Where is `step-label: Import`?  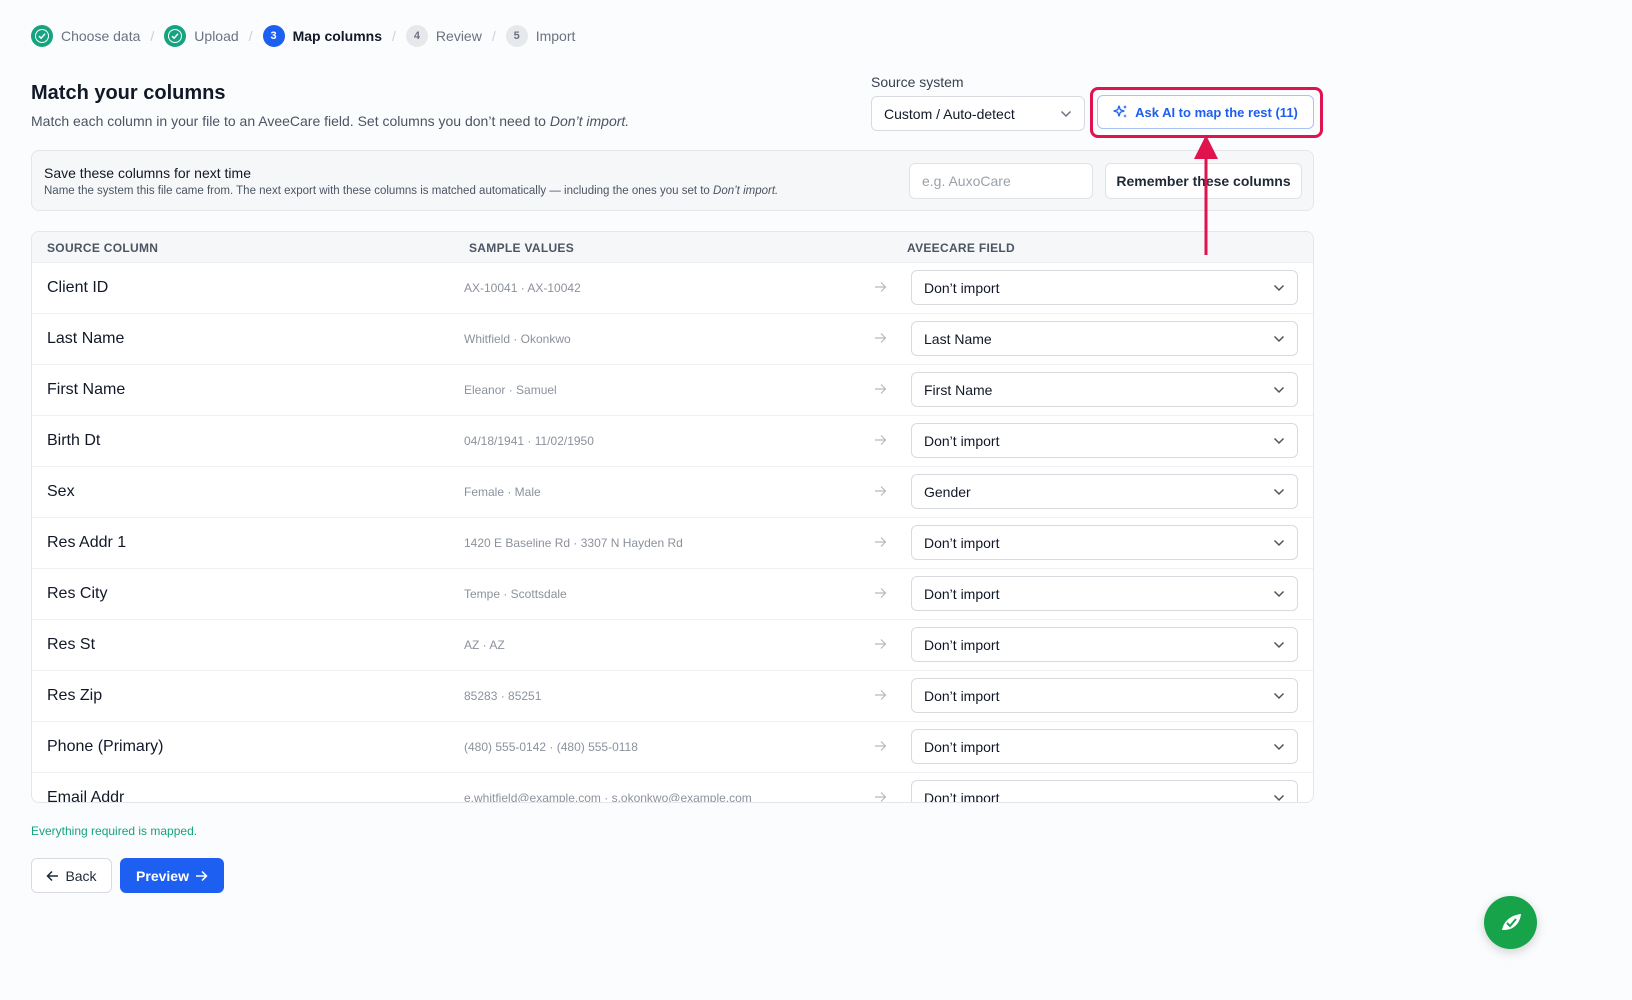
step-label: Import is located at coordinates (555, 36).